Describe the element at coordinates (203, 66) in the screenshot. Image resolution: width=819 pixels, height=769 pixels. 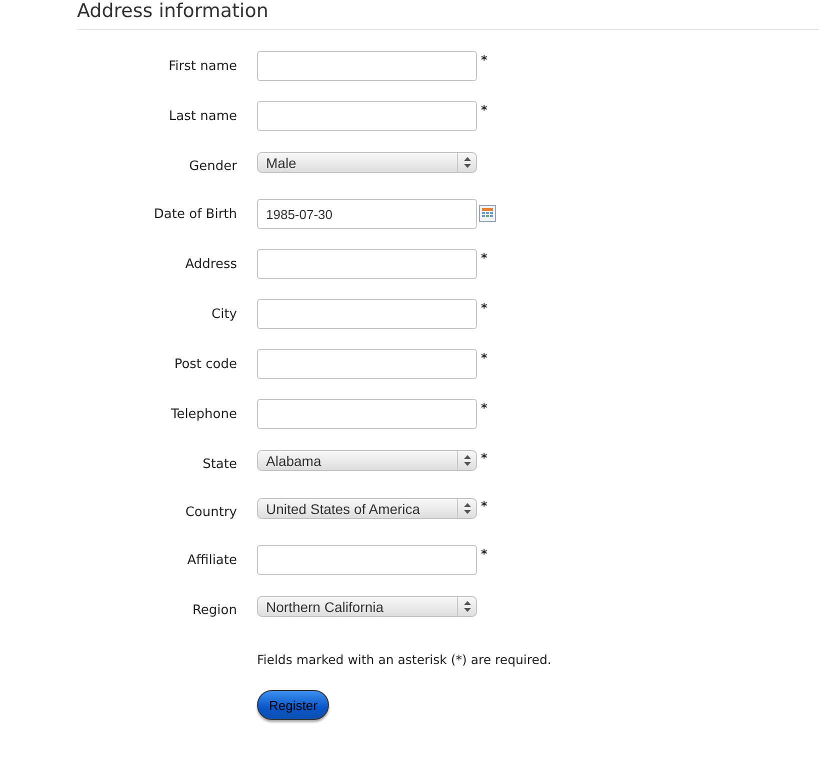
I see `field-label: First name` at that location.